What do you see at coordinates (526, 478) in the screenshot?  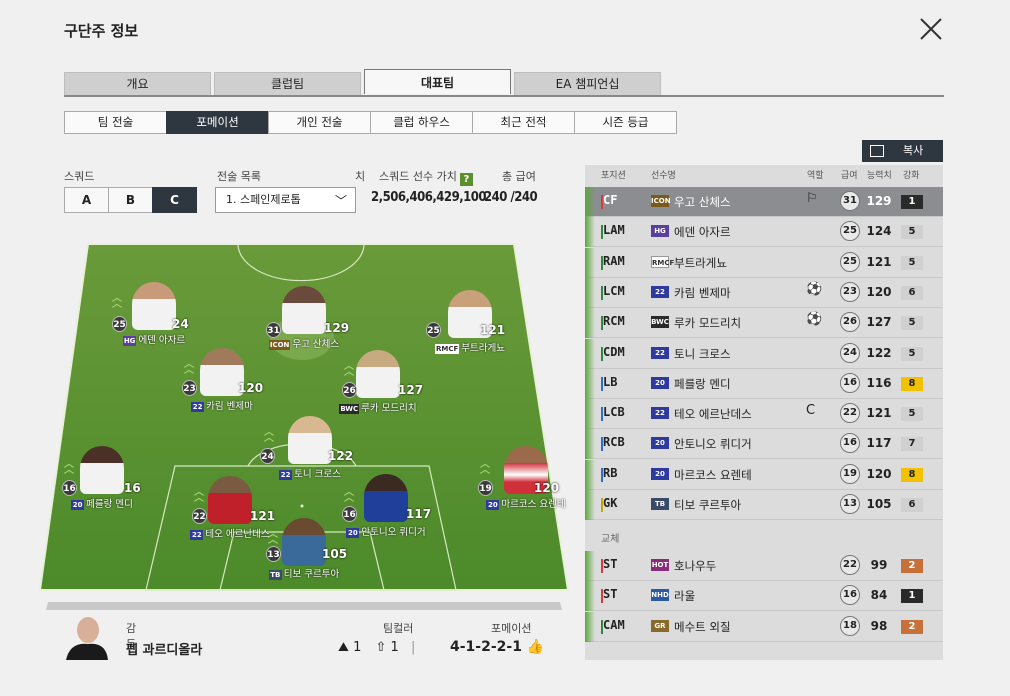 I see `pitch-player-rb: ︿ ︿ 19 120 20 마르코스 요렌테` at bounding box center [526, 478].